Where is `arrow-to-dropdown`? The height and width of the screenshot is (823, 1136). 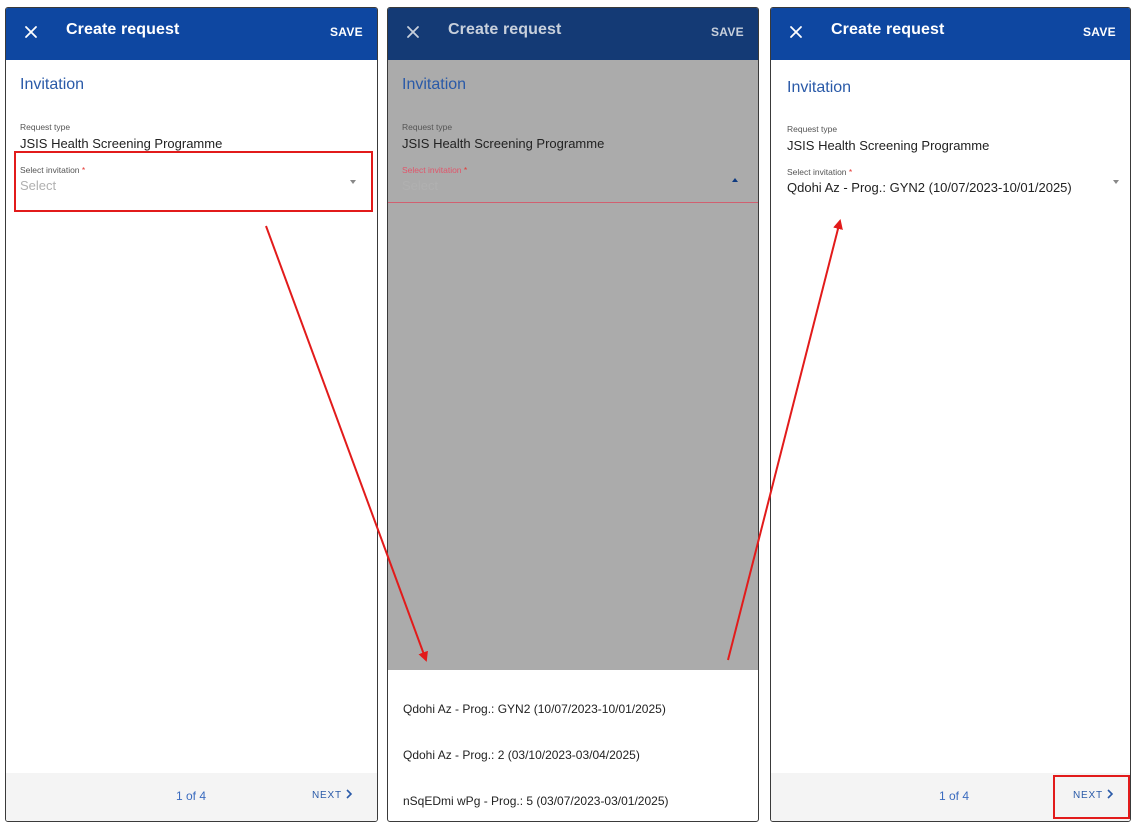 arrow-to-dropdown is located at coordinates (346, 443).